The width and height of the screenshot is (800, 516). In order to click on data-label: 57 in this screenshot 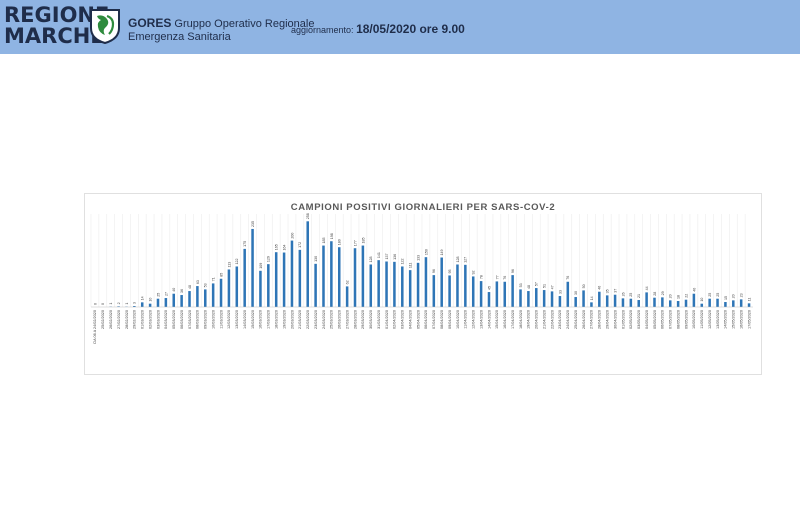, I will do `click(537, 284)`.